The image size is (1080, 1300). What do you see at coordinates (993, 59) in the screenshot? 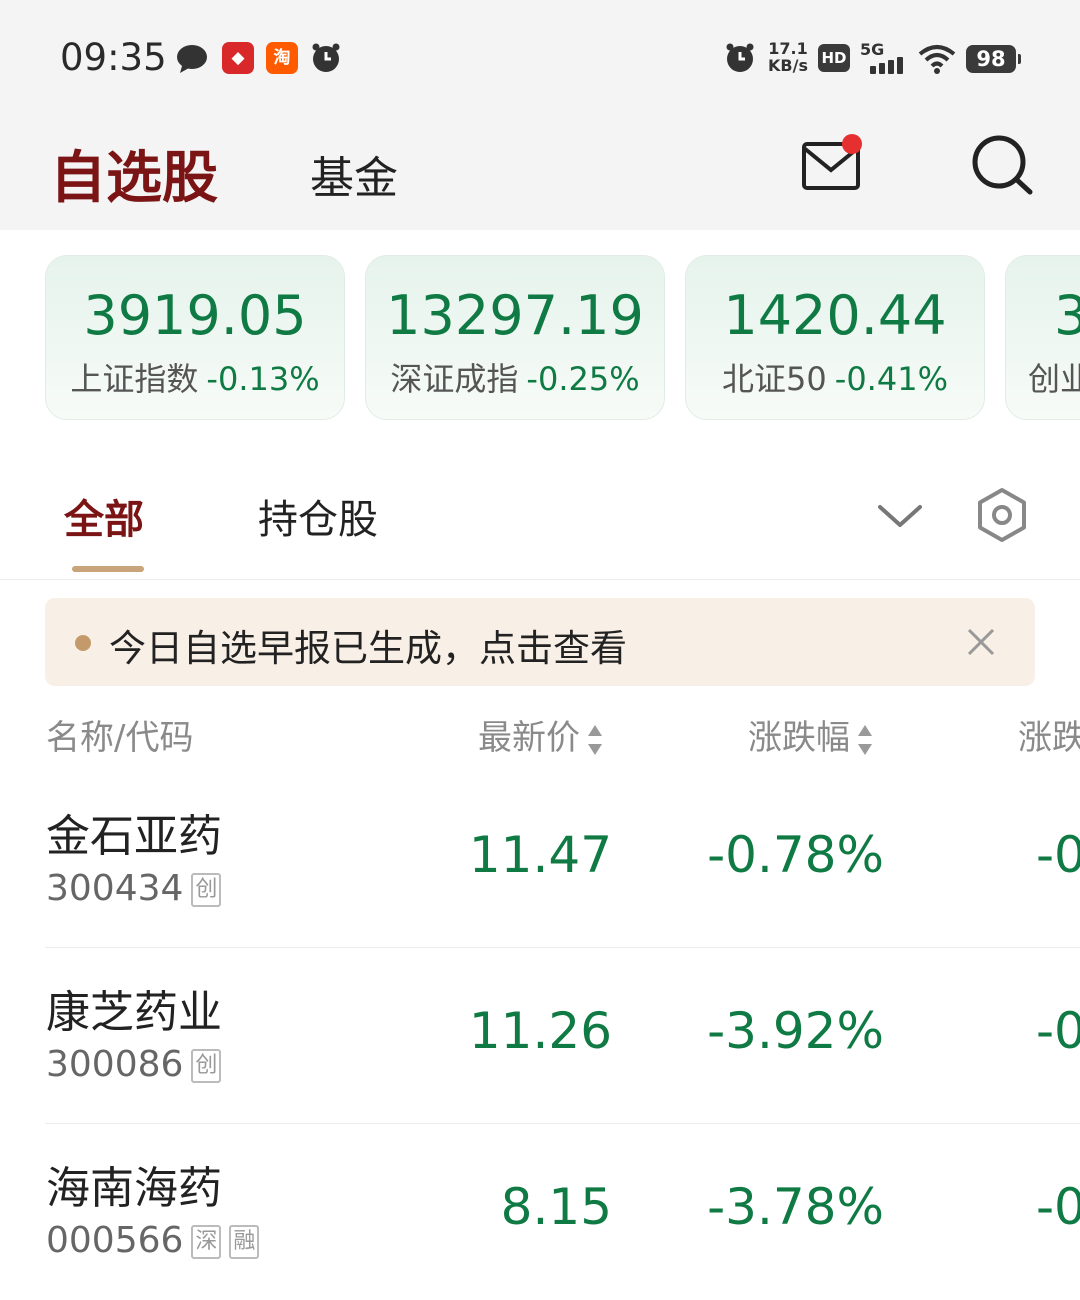
I see `battery-indicator: 98` at bounding box center [993, 59].